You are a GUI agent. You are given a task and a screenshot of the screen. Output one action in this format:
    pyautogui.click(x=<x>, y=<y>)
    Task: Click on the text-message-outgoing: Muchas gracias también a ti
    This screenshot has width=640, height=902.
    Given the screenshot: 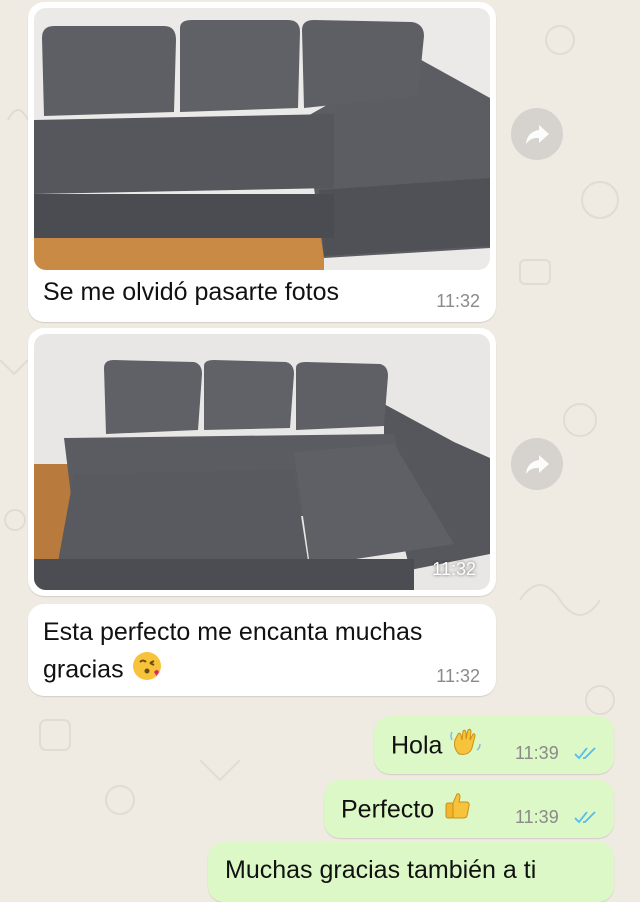 What is the action you would take?
    pyautogui.click(x=411, y=872)
    